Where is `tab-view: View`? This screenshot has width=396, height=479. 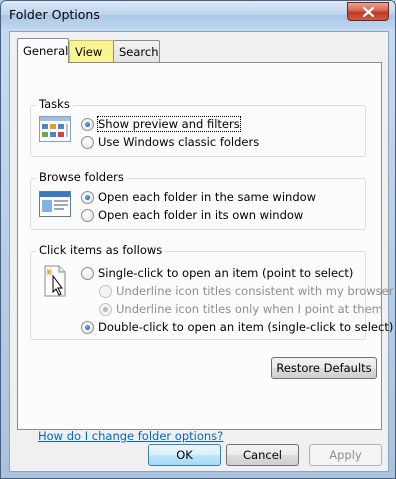 tab-view: View is located at coordinates (91, 51).